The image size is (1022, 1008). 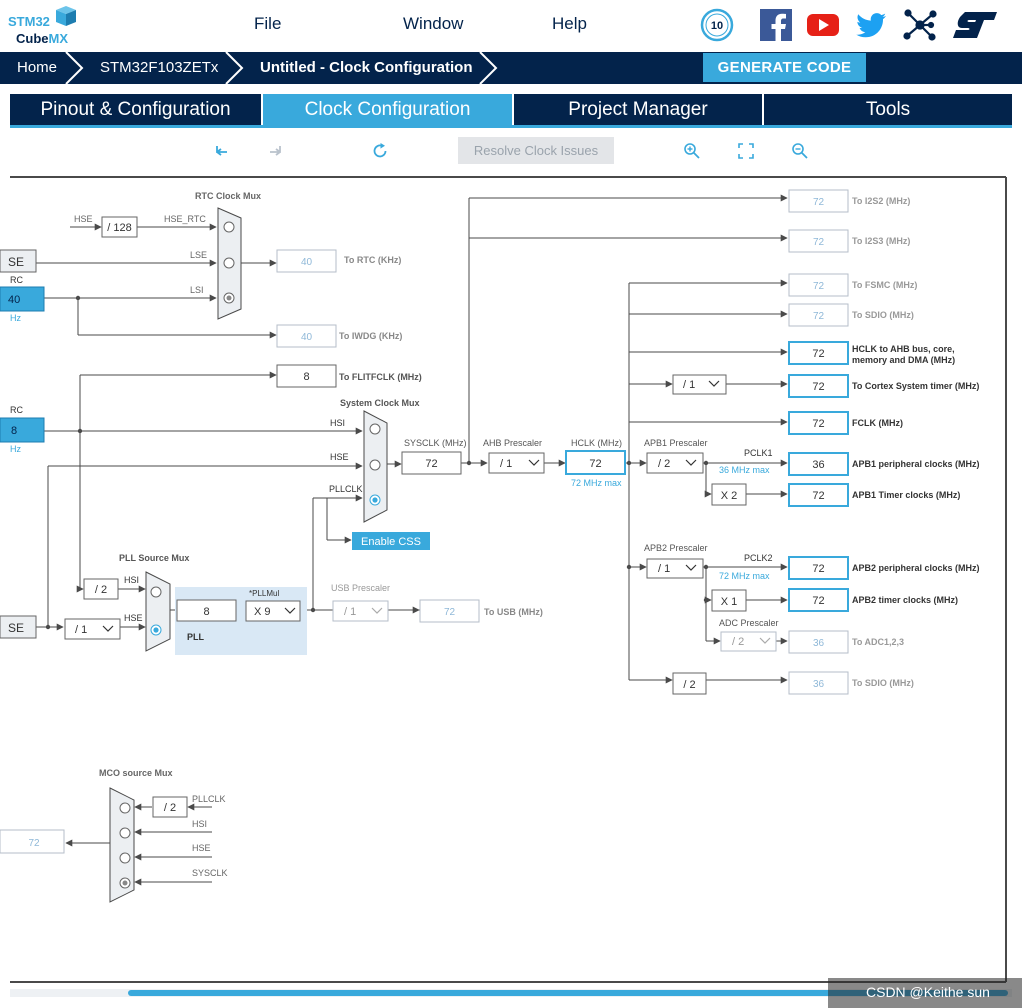 What do you see at coordinates (264, 593) in the screenshot?
I see `pllmul-label: *PLLMul` at bounding box center [264, 593].